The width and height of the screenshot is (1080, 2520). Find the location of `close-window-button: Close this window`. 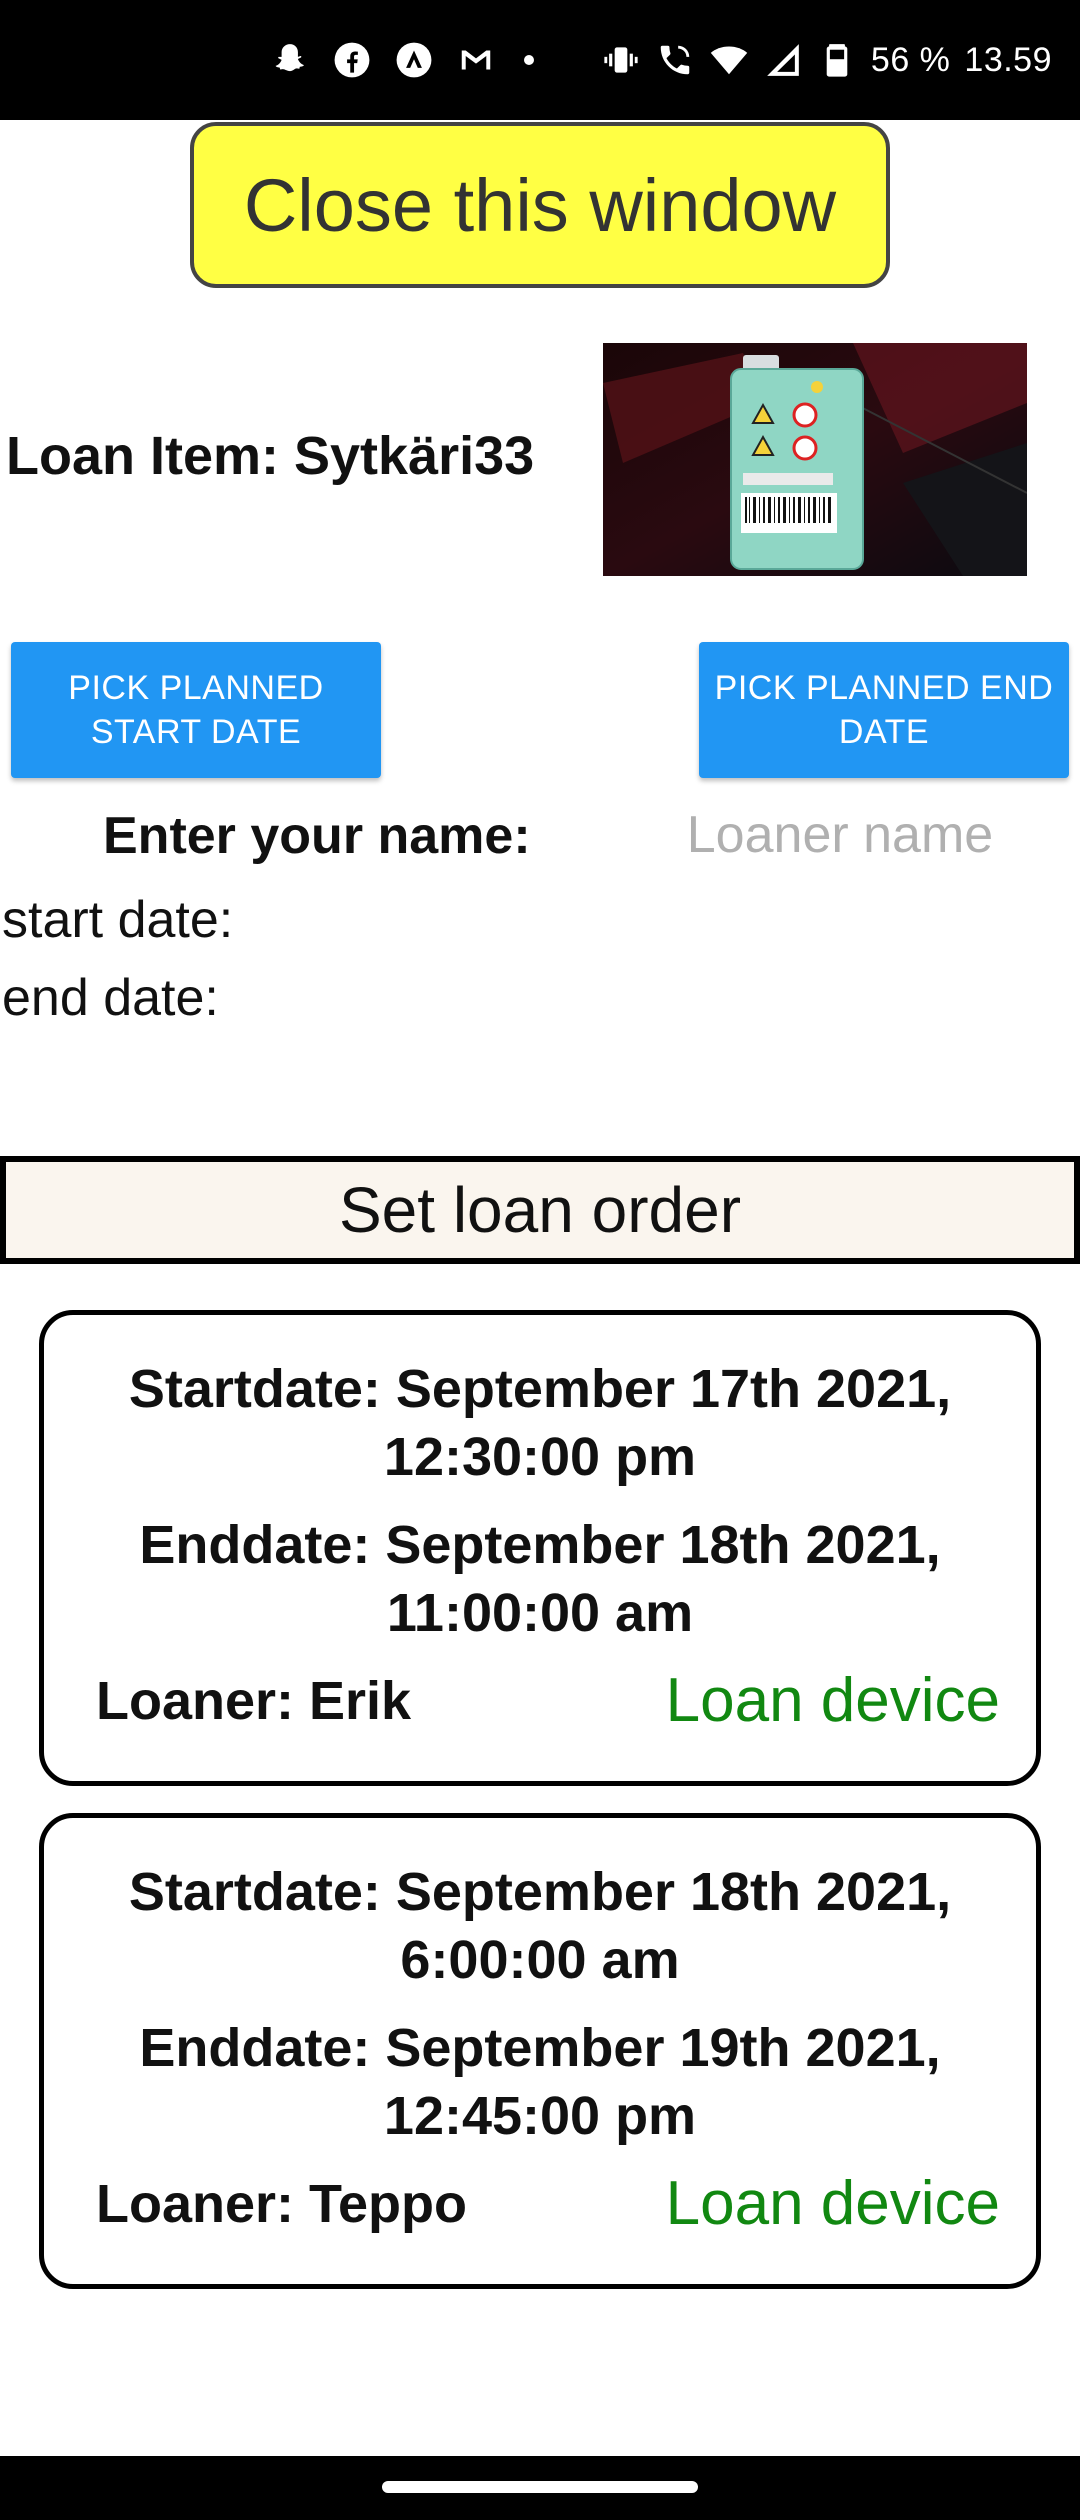

close-window-button: Close this window is located at coordinates (540, 205).